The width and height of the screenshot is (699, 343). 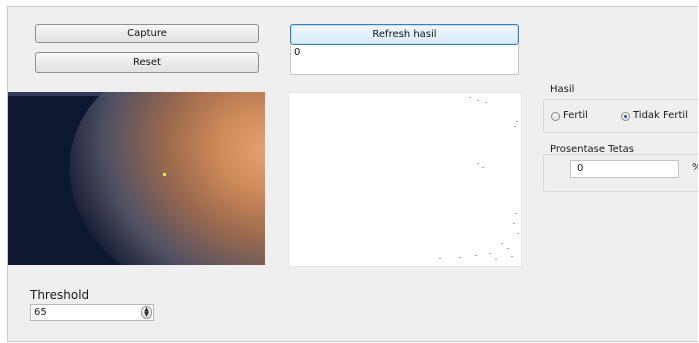 What do you see at coordinates (404, 34) in the screenshot?
I see `refresh-hasil-button: Refresh hasil` at bounding box center [404, 34].